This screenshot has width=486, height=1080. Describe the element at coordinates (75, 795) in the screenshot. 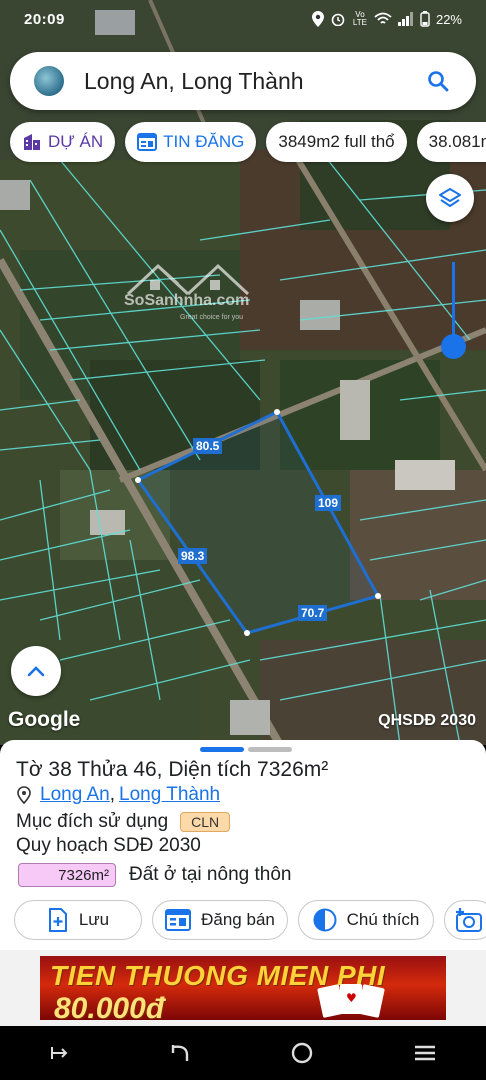

I see `province-link: Long An` at that location.